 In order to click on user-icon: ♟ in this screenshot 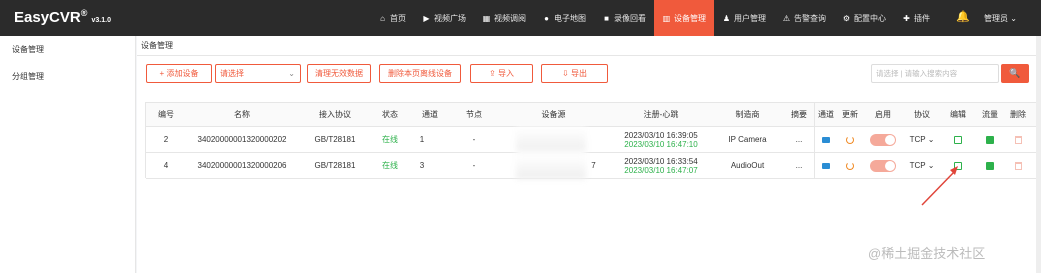, I will do `click(726, 18)`.